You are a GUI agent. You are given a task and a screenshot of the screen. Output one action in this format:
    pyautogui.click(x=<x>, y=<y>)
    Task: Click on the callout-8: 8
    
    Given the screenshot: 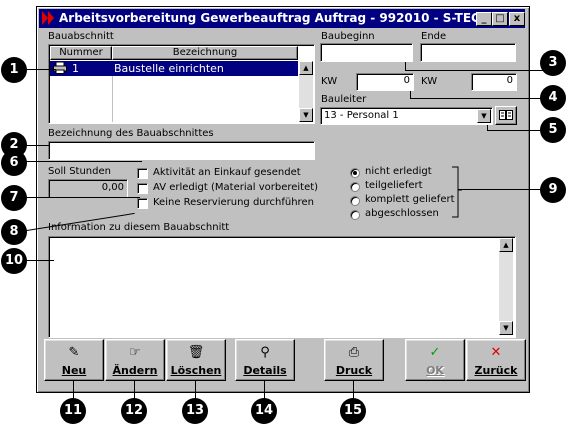 What is the action you would take?
    pyautogui.click(x=14, y=232)
    